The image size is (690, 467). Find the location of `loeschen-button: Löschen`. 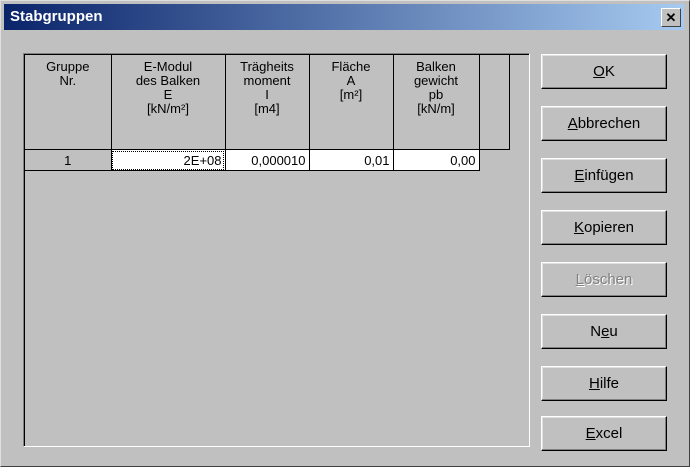

loeschen-button: Löschen is located at coordinates (604, 279).